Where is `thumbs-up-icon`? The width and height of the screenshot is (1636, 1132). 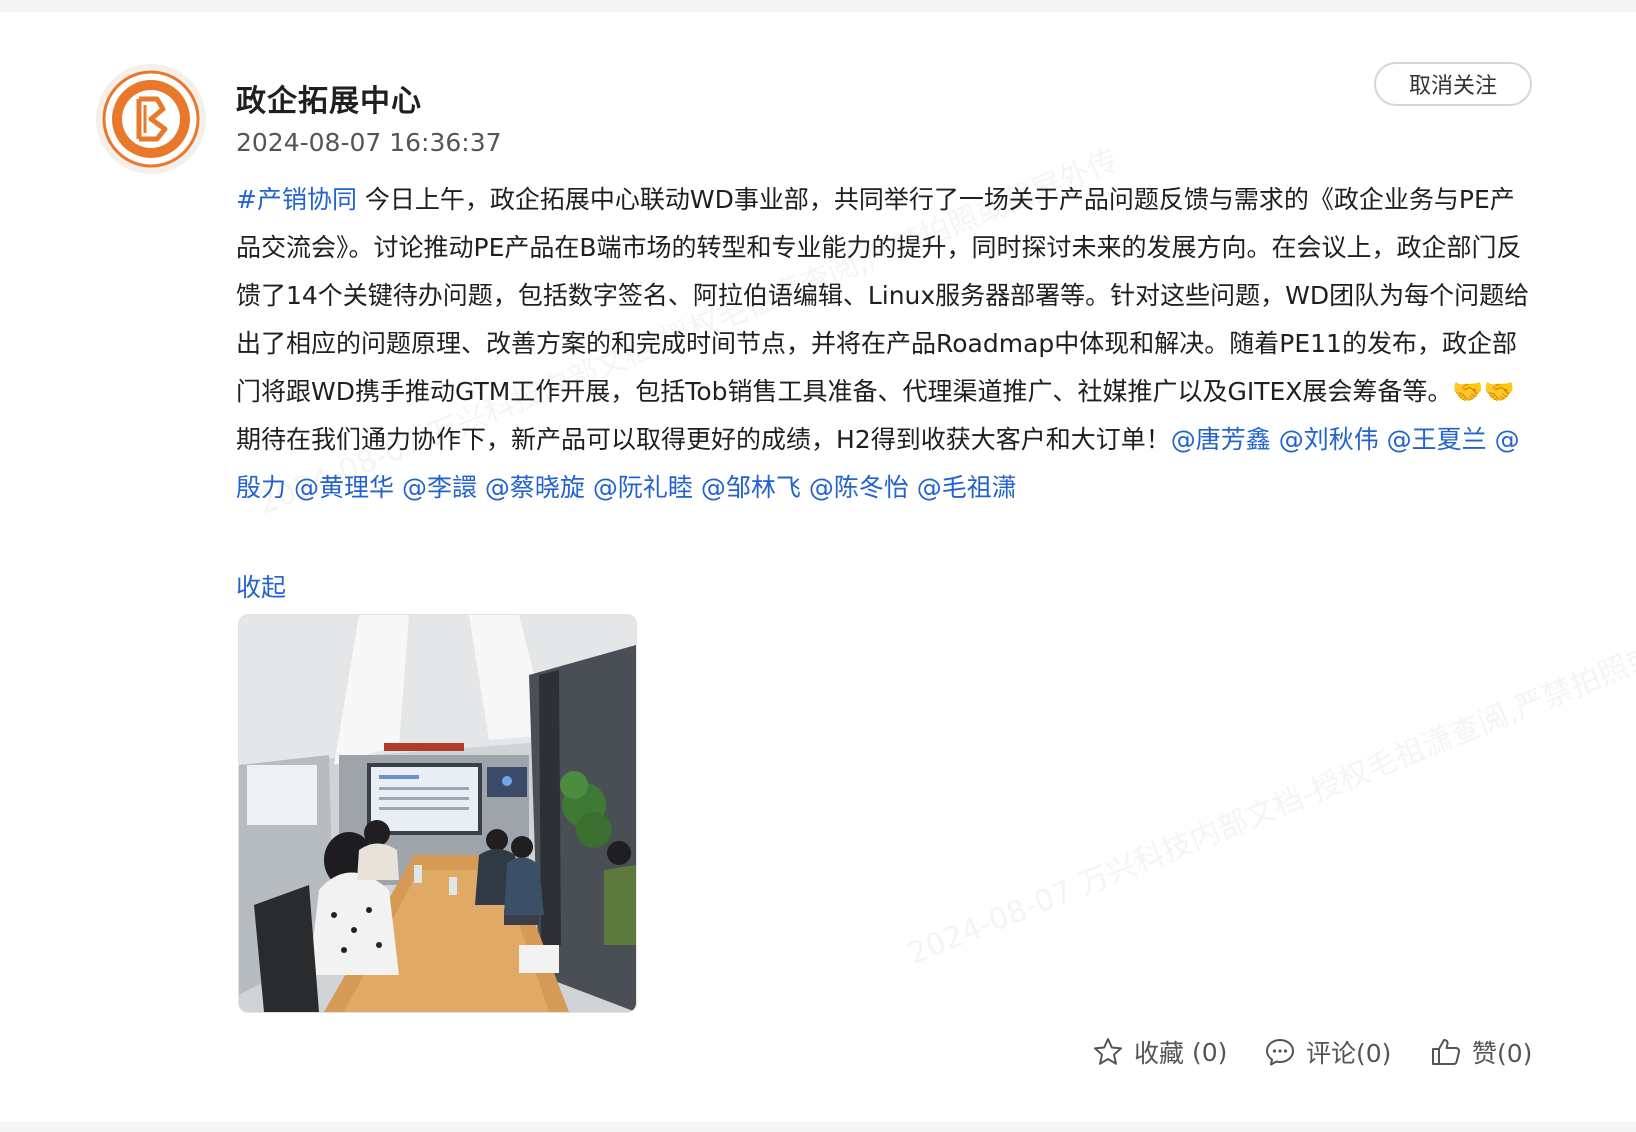
thumbs-up-icon is located at coordinates (1446, 1052).